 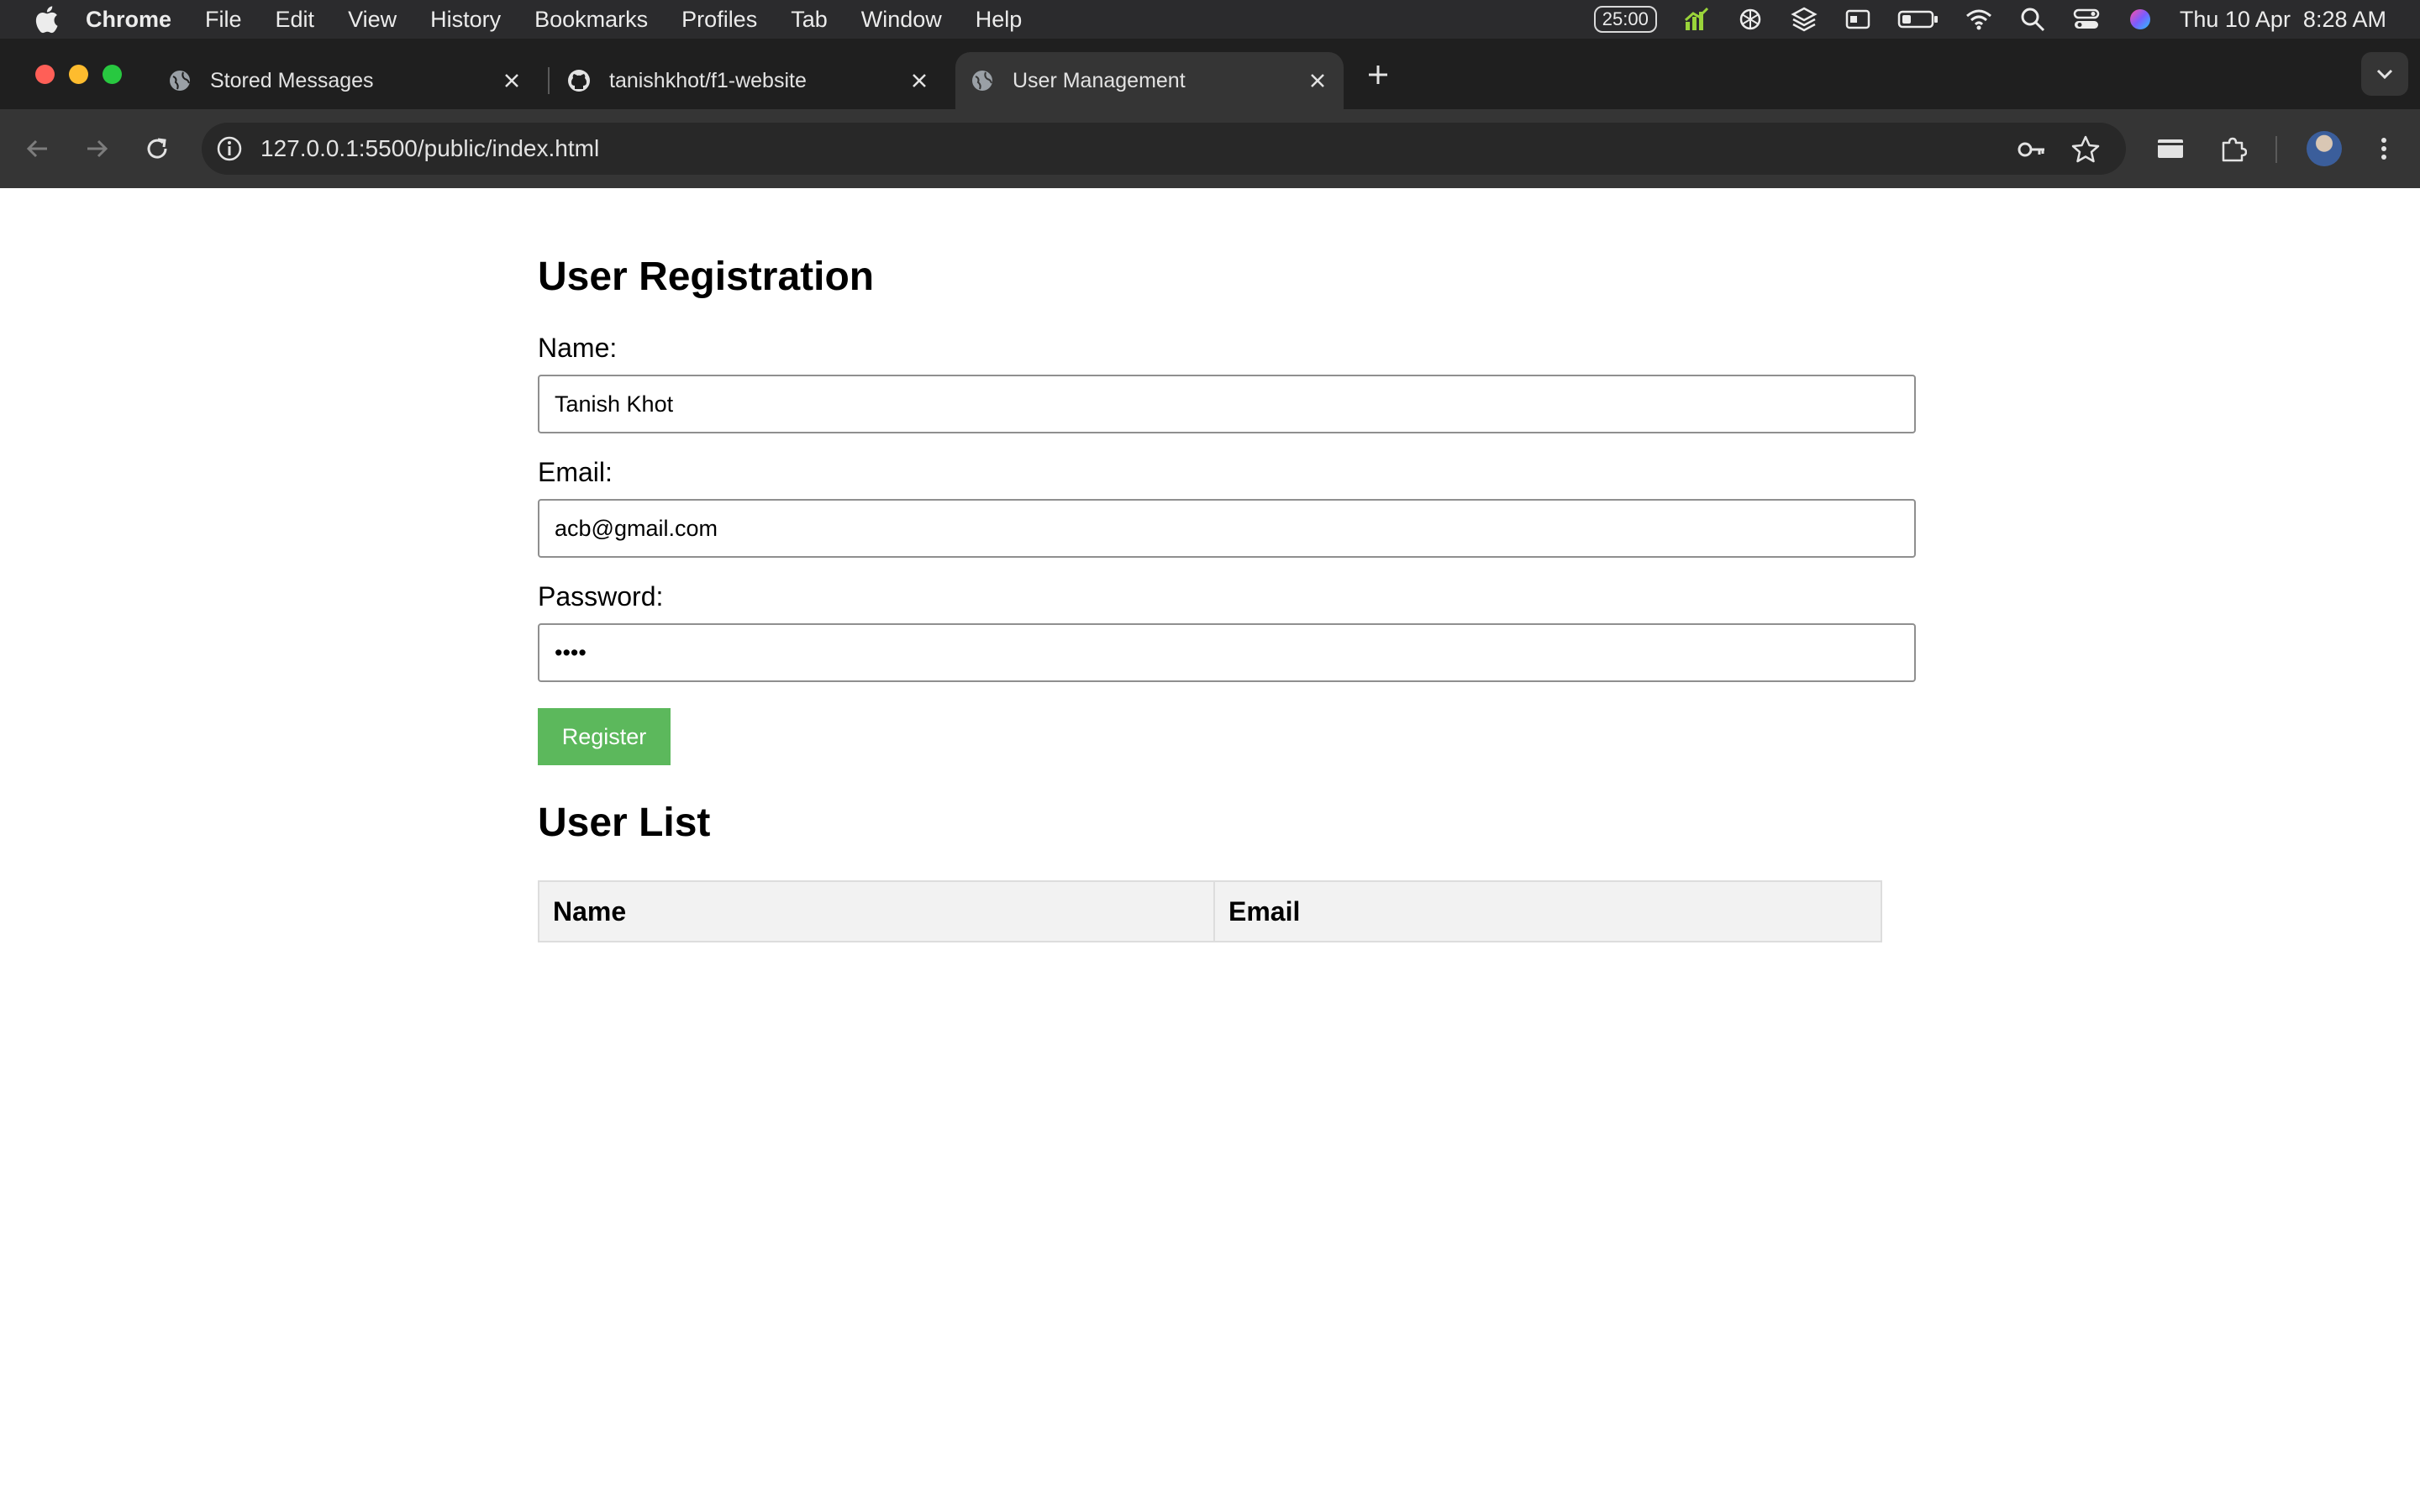 What do you see at coordinates (810, 20) in the screenshot?
I see `menu-tab: Tab` at bounding box center [810, 20].